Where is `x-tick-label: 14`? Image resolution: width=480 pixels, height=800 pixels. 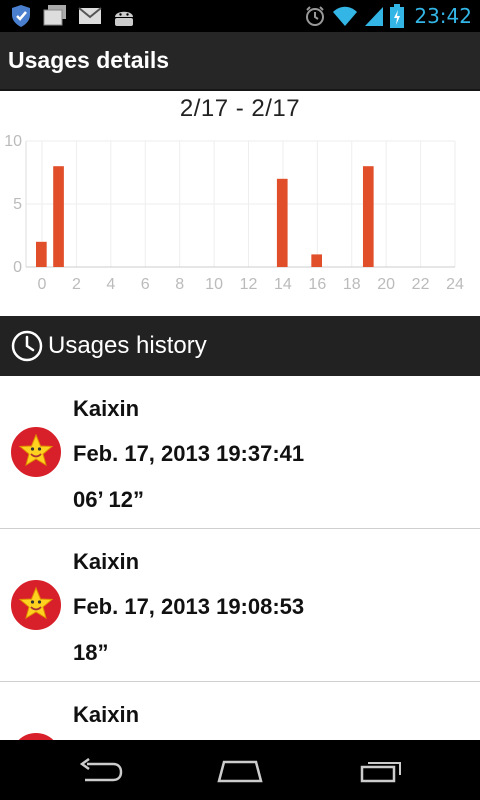
x-tick-label: 14 is located at coordinates (283, 284).